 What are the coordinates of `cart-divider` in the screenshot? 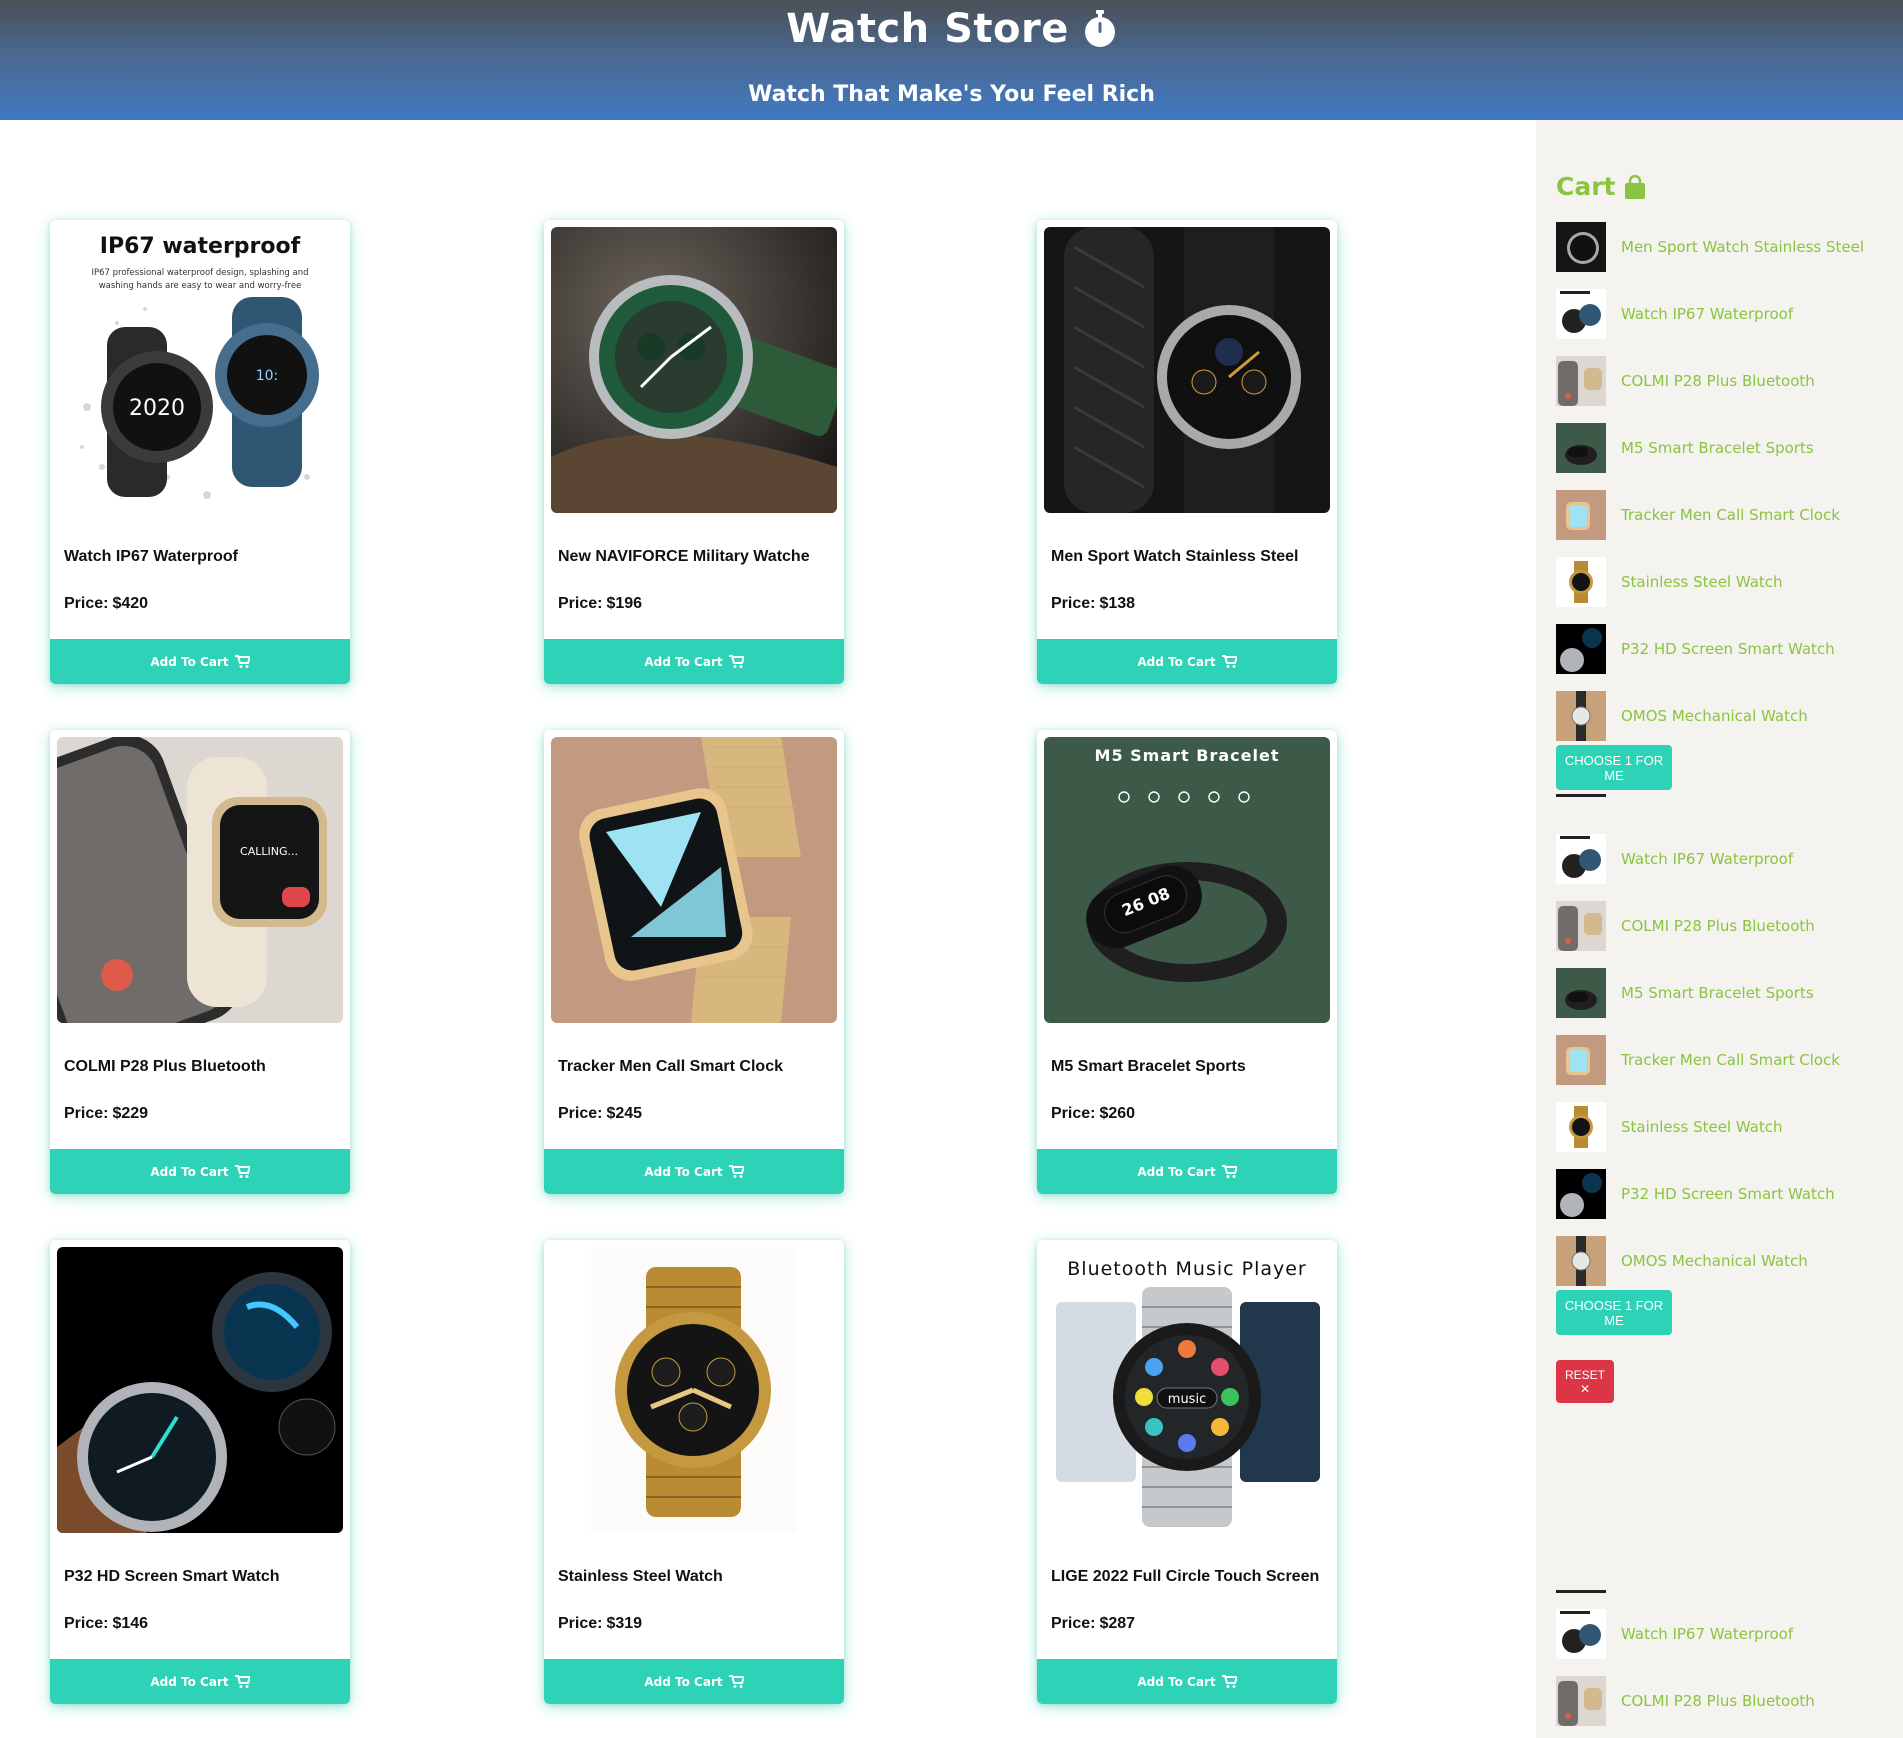 It's located at (1581, 795).